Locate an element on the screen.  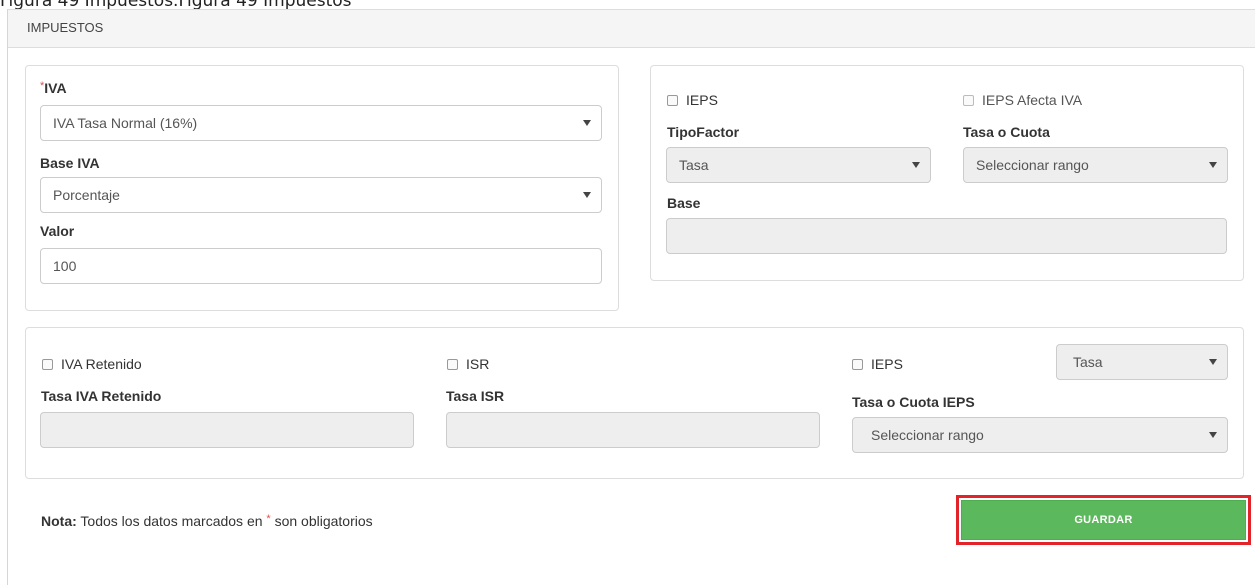
tipo-factor-select-value: Tasa is located at coordinates (694, 165).